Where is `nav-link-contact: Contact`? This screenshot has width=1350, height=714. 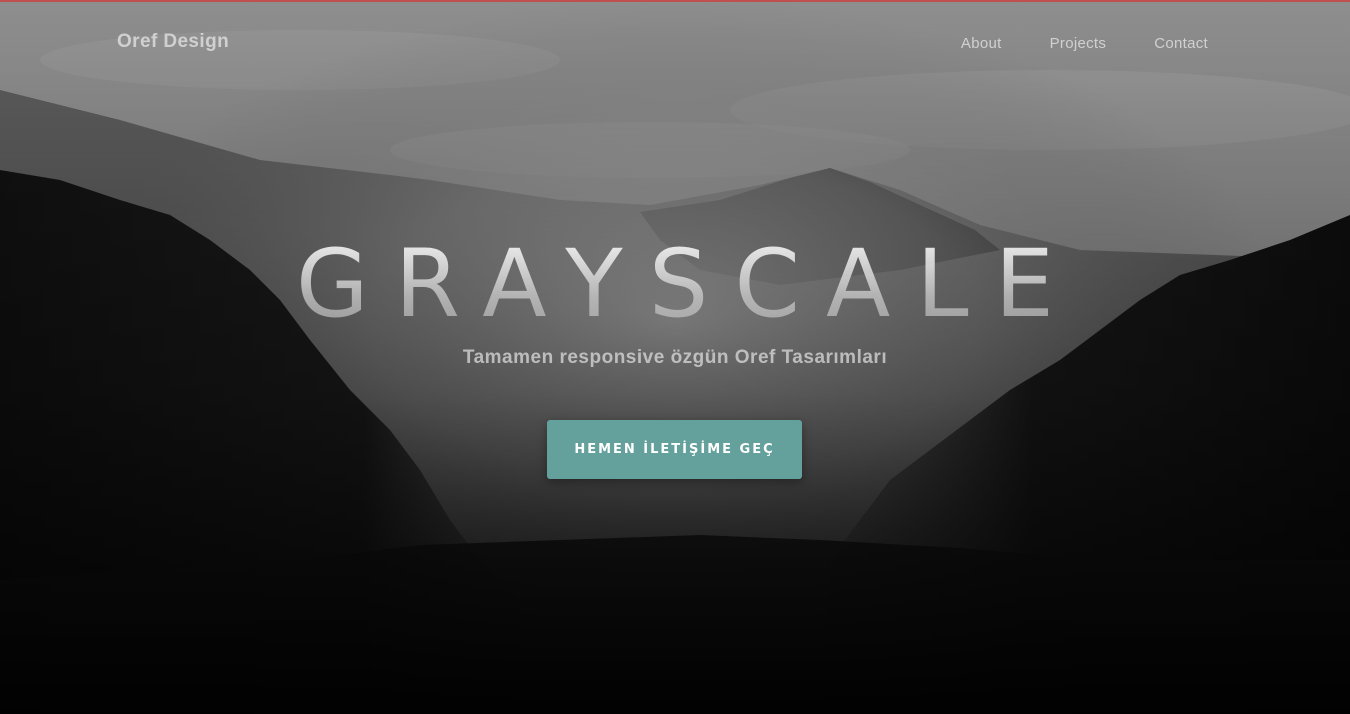 nav-link-contact: Contact is located at coordinates (1181, 43).